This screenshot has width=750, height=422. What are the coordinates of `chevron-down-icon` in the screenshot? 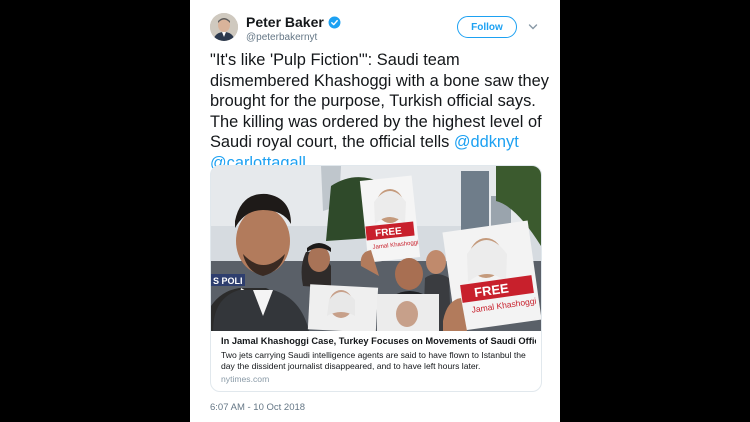 It's located at (533, 27).